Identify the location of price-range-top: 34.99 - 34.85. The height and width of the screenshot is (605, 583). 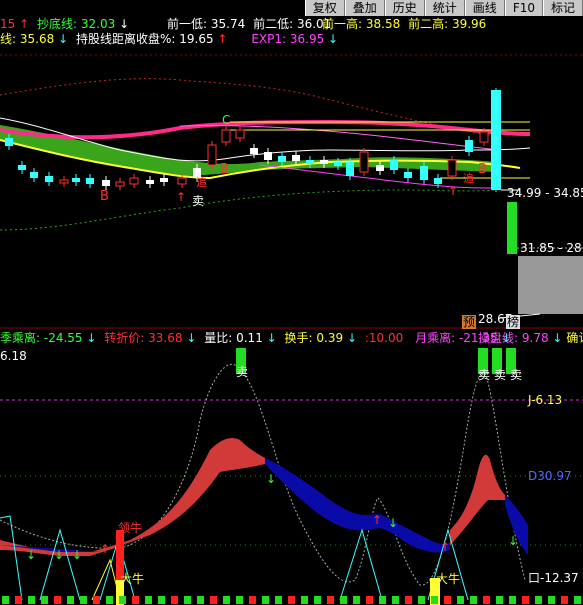
(545, 193).